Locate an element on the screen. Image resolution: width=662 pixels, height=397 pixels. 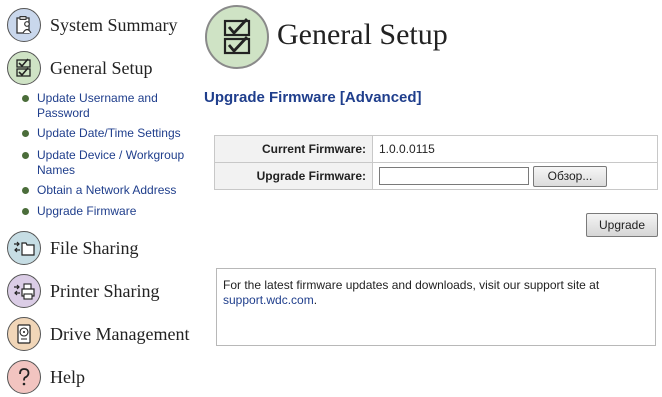
upgrade-button: Upgrade is located at coordinates (622, 225).